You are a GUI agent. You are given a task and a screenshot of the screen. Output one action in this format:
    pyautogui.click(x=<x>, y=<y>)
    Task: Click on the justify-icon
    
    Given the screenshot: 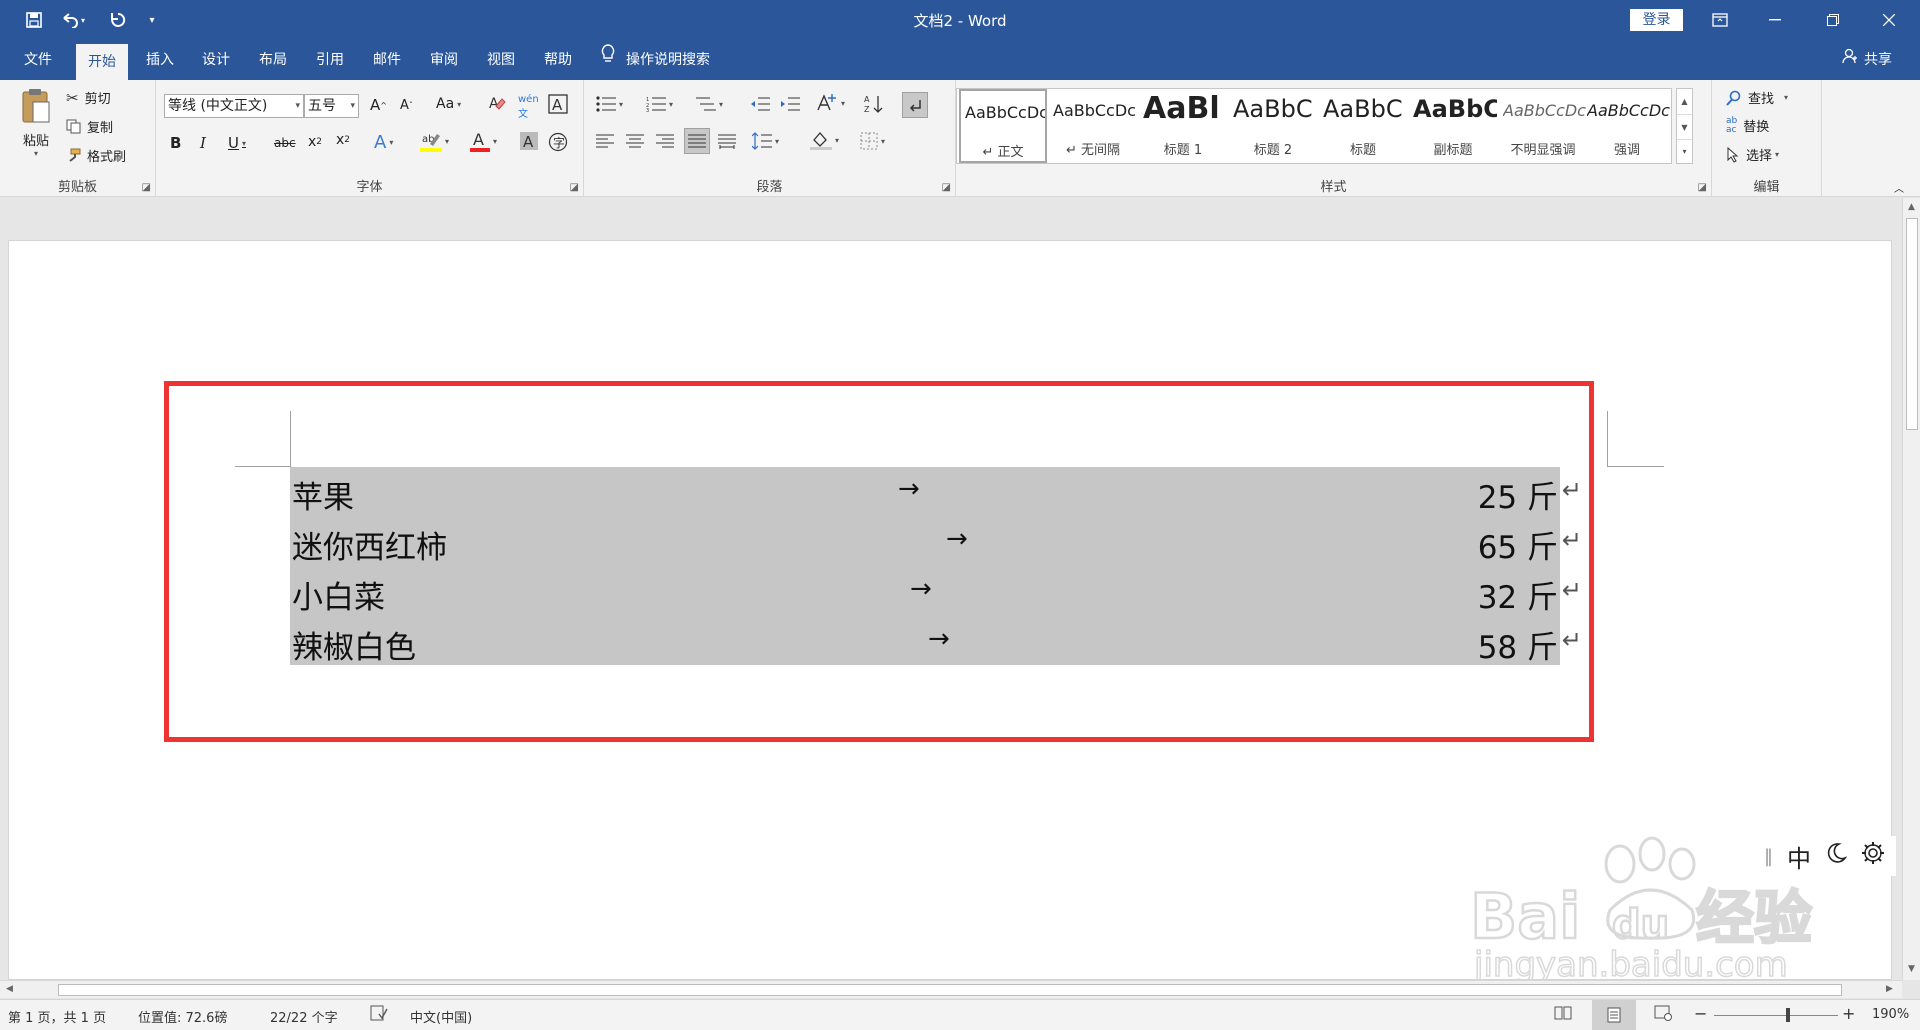 What is the action you would take?
    pyautogui.click(x=697, y=141)
    